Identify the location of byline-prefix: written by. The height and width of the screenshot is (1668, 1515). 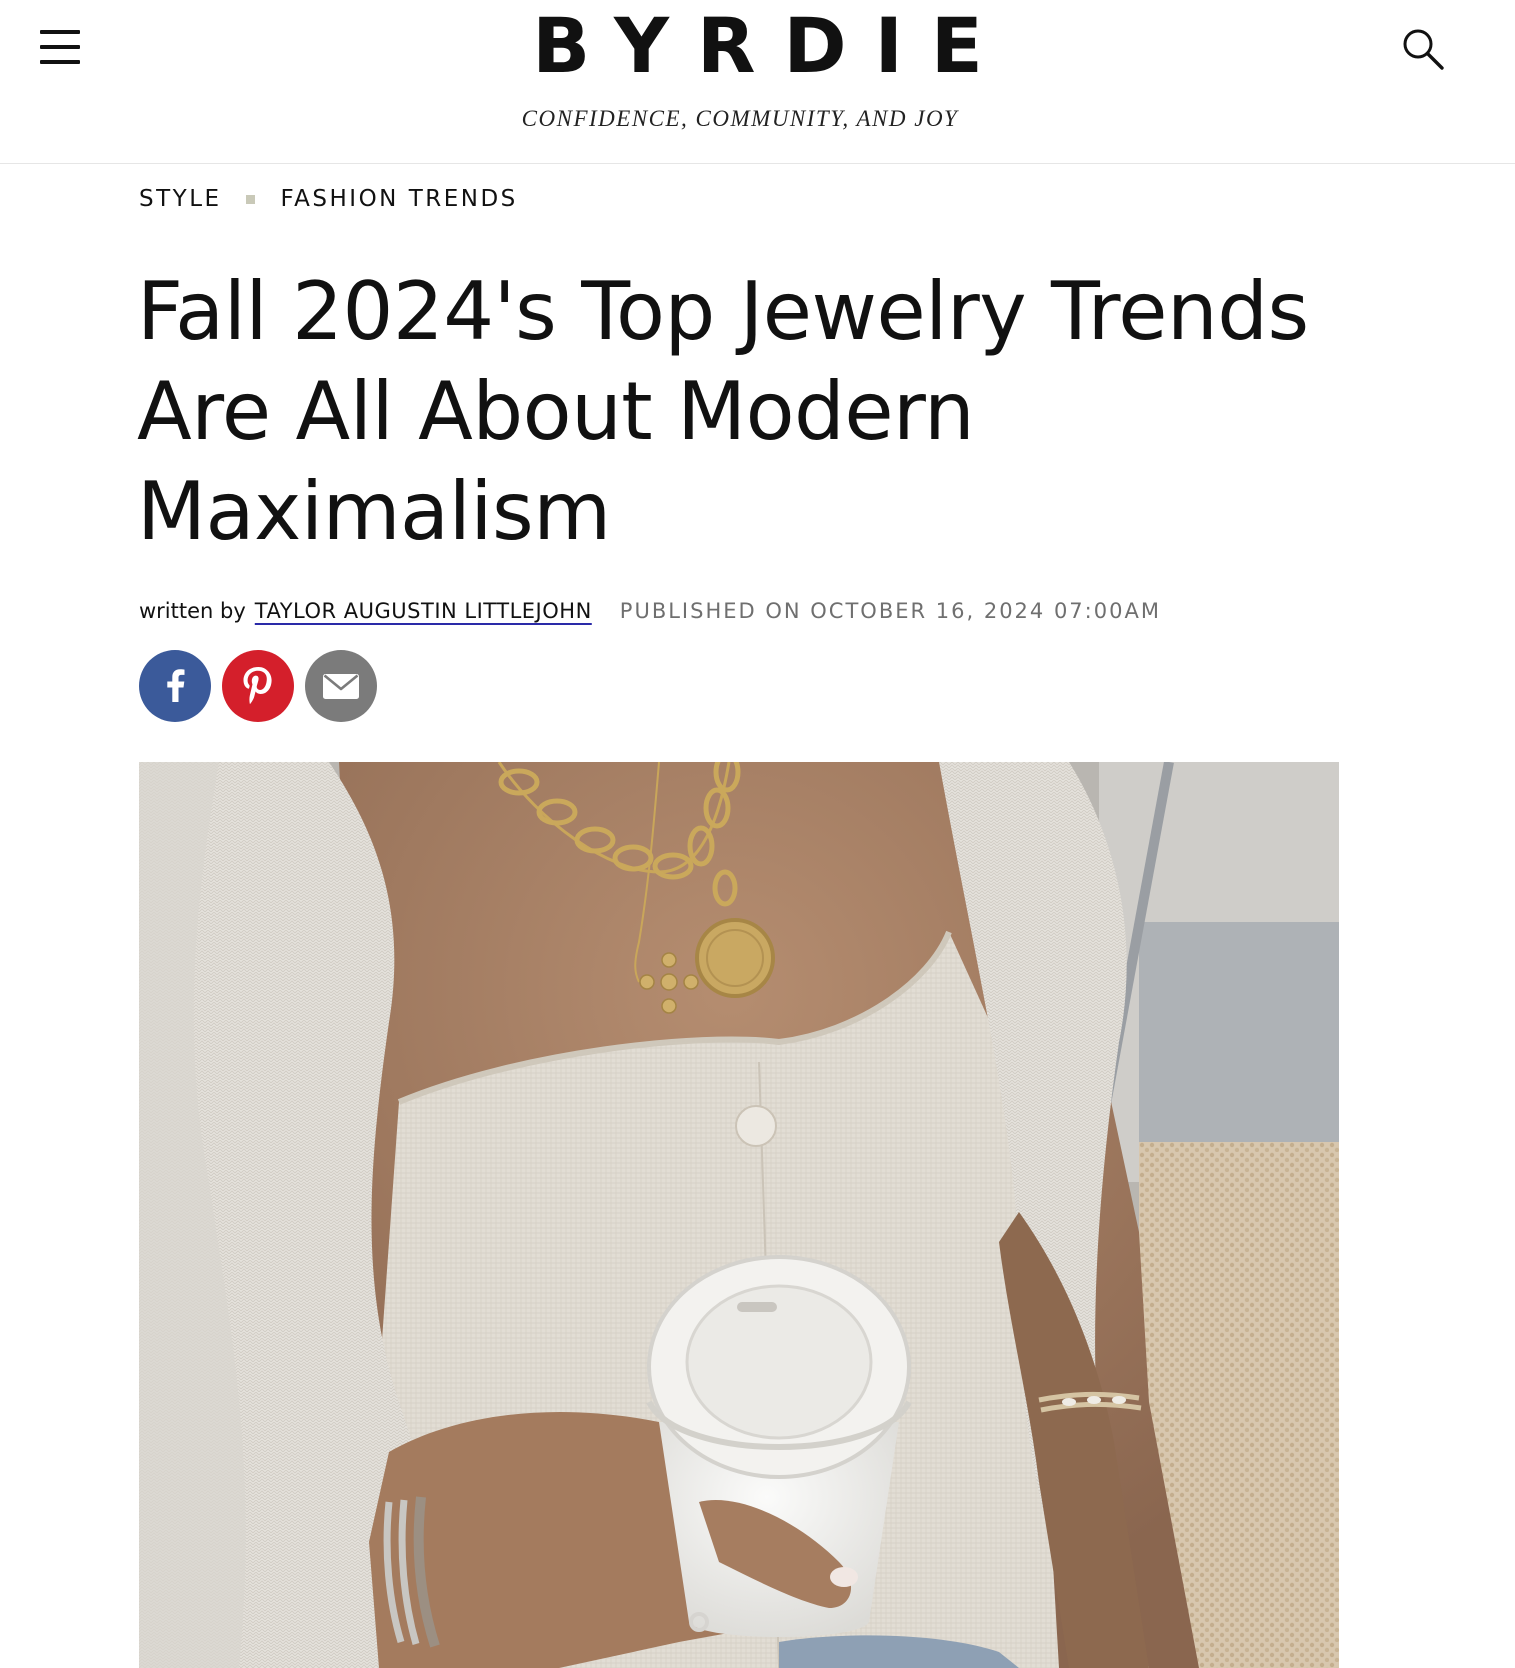
(192, 611).